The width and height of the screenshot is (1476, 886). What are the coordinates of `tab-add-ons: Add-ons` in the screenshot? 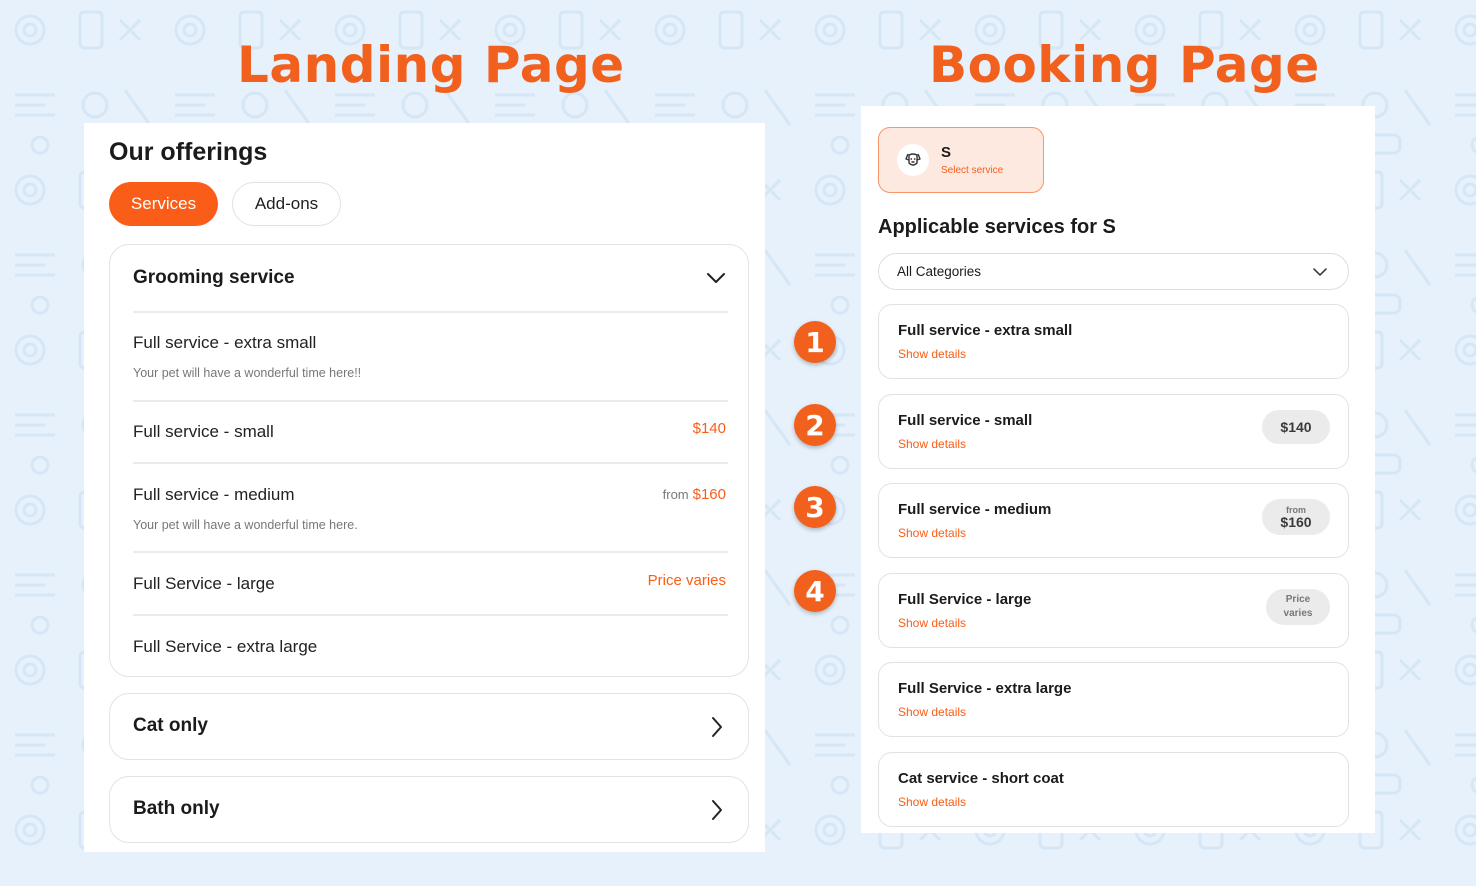 It's located at (286, 204).